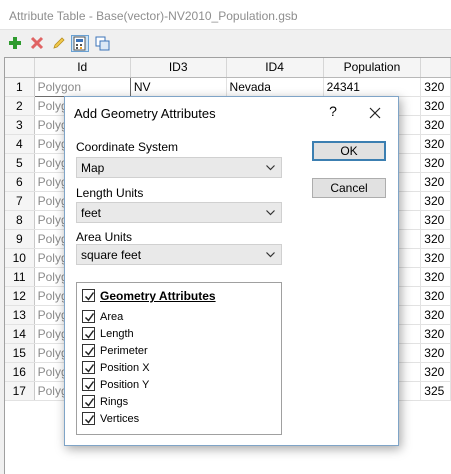 The width and height of the screenshot is (451, 474). I want to click on edit-pencil-icon, so click(60, 43).